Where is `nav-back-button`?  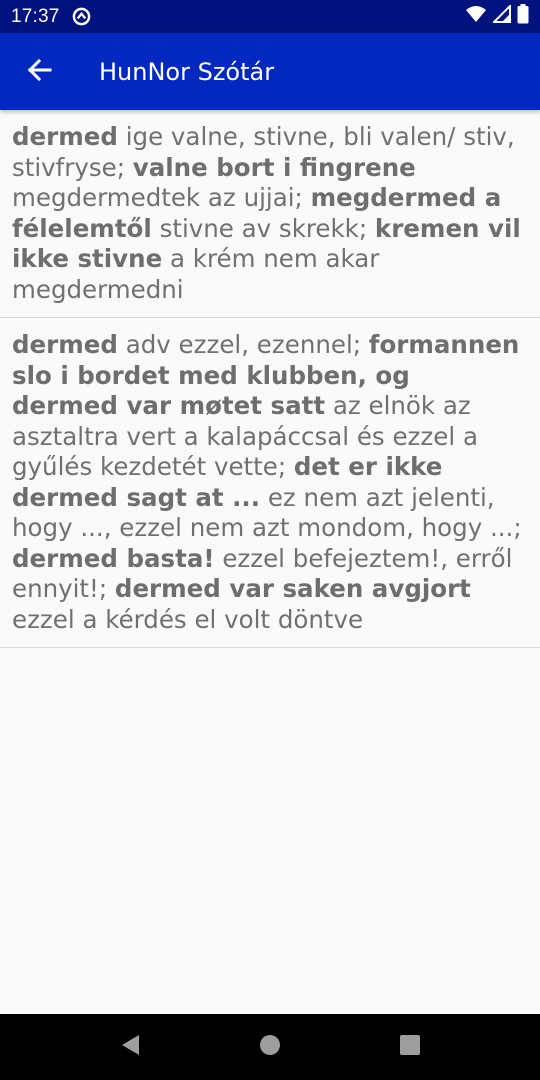 nav-back-button is located at coordinates (130, 1047).